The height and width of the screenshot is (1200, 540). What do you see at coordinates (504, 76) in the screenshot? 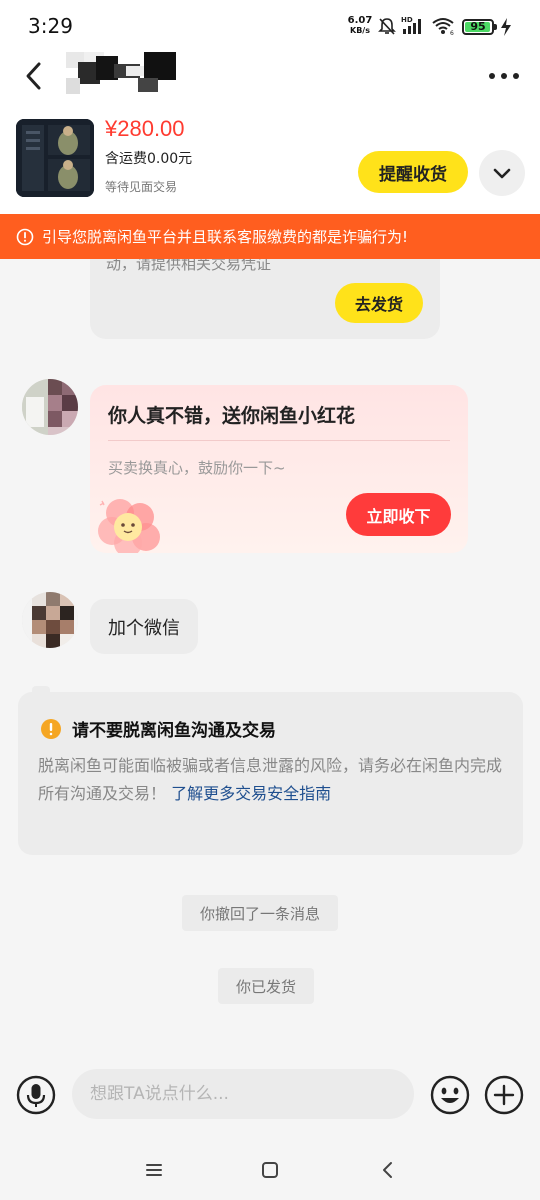
I see `more-icon` at bounding box center [504, 76].